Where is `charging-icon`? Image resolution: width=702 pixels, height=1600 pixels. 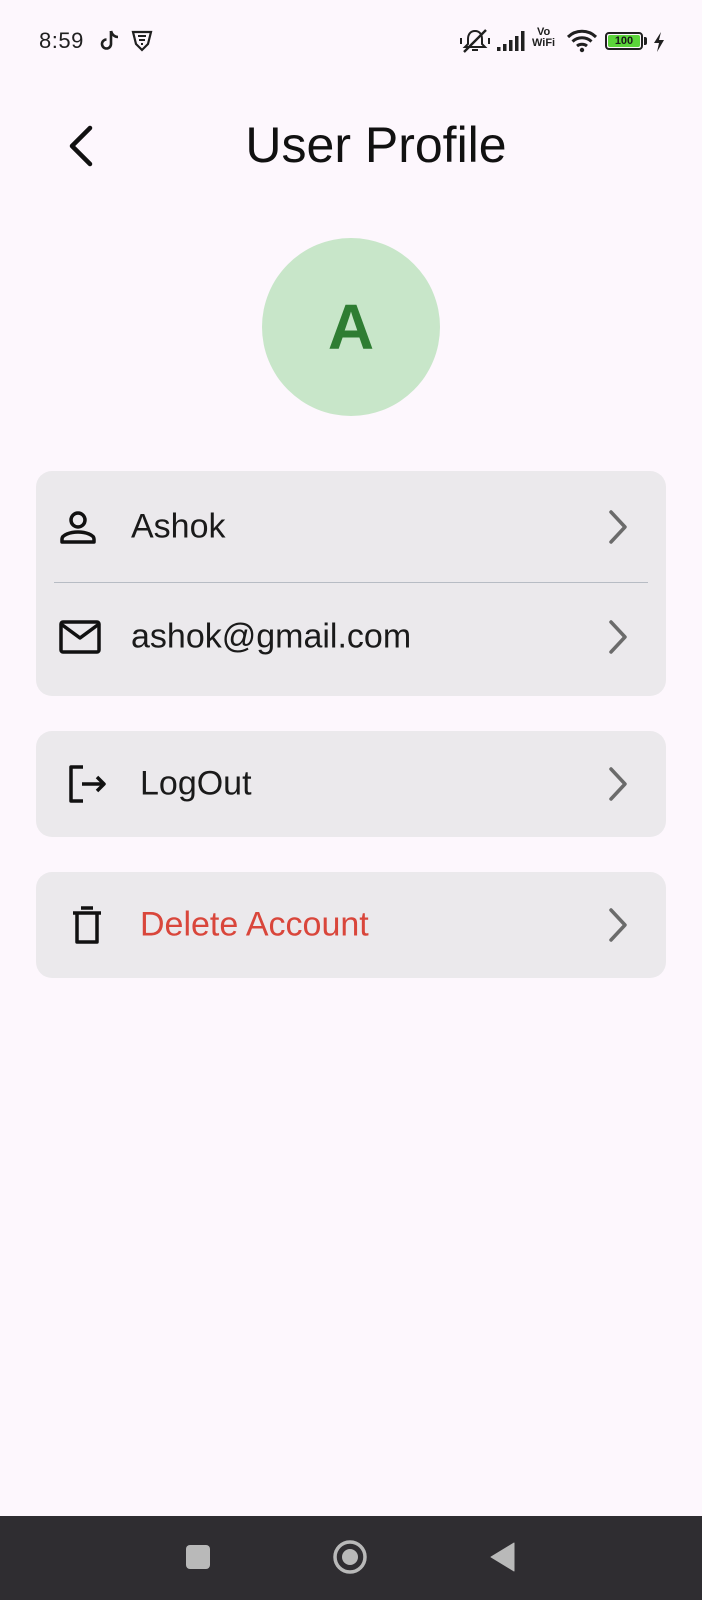
charging-icon is located at coordinates (659, 44).